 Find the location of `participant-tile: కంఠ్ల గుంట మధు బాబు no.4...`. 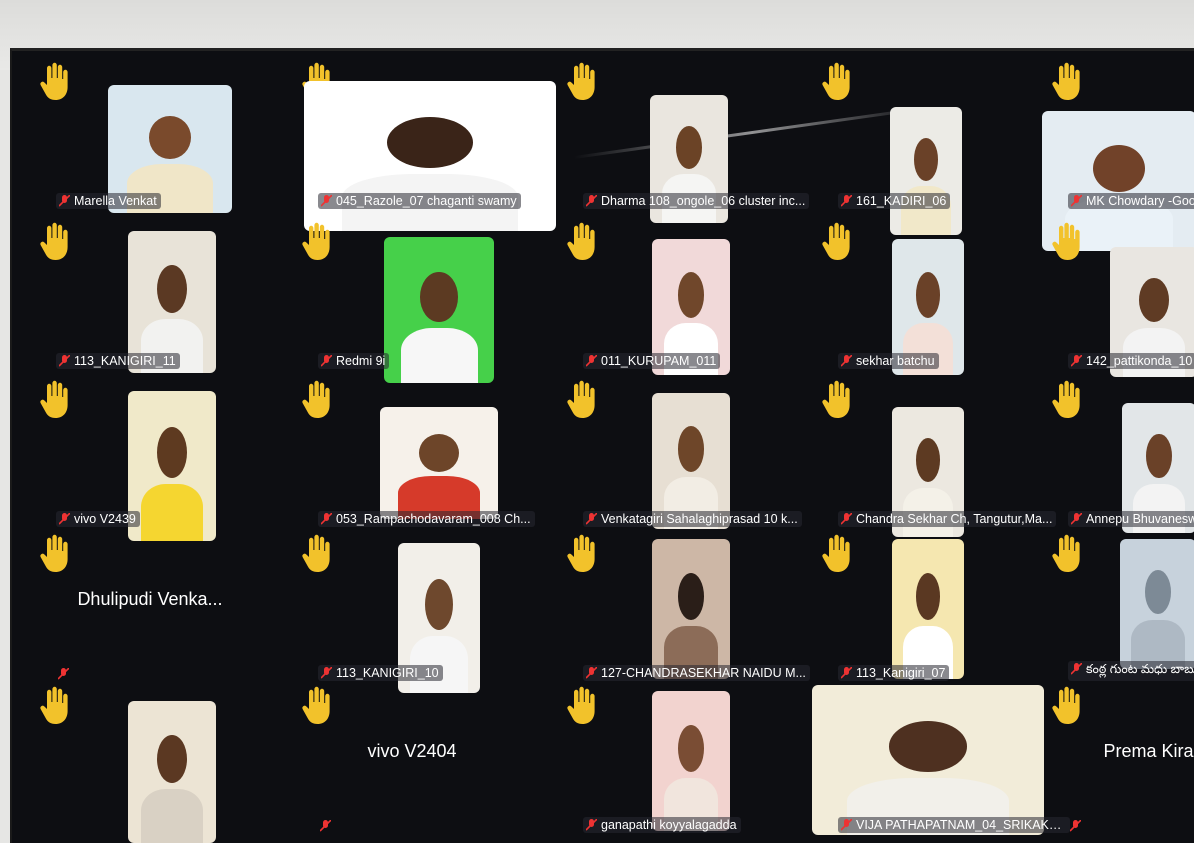

participant-tile: కంఠ్ల గుంట మధు బాబు no.4... is located at coordinates (1118, 608).